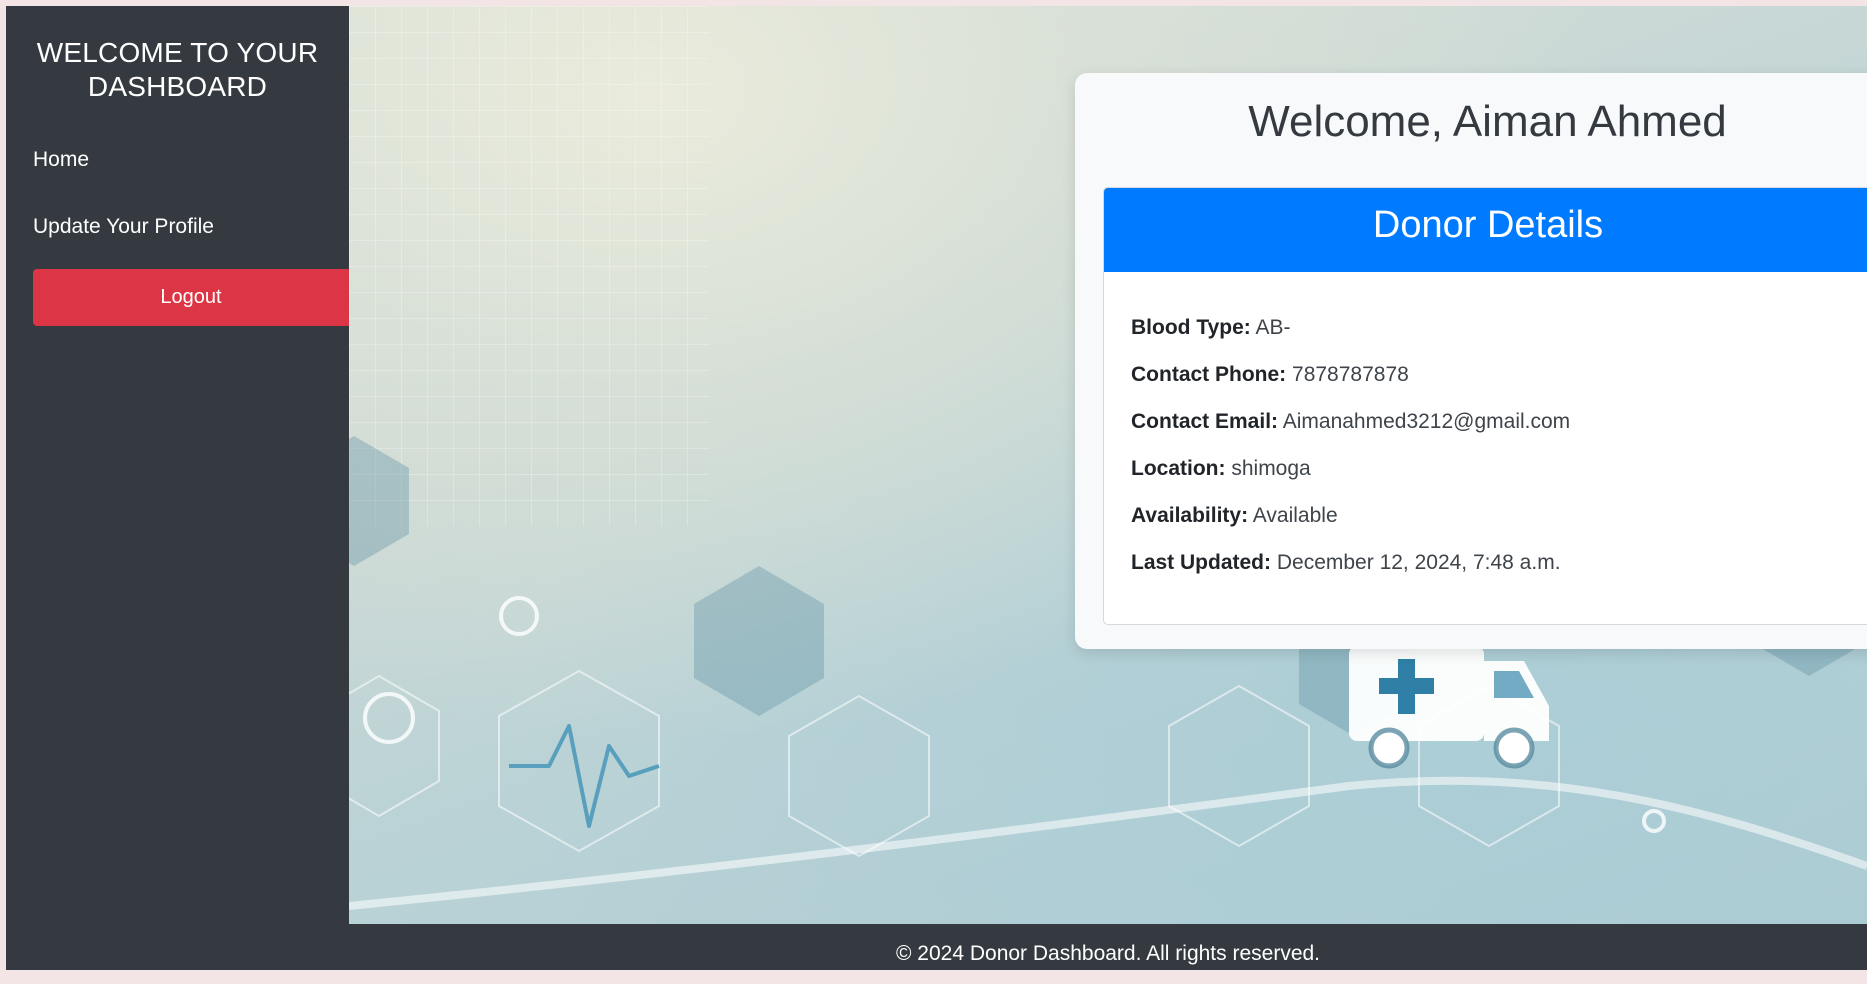 Image resolution: width=1867 pixels, height=984 pixels. What do you see at coordinates (584, 776) in the screenshot?
I see `heartbeat-icon` at bounding box center [584, 776].